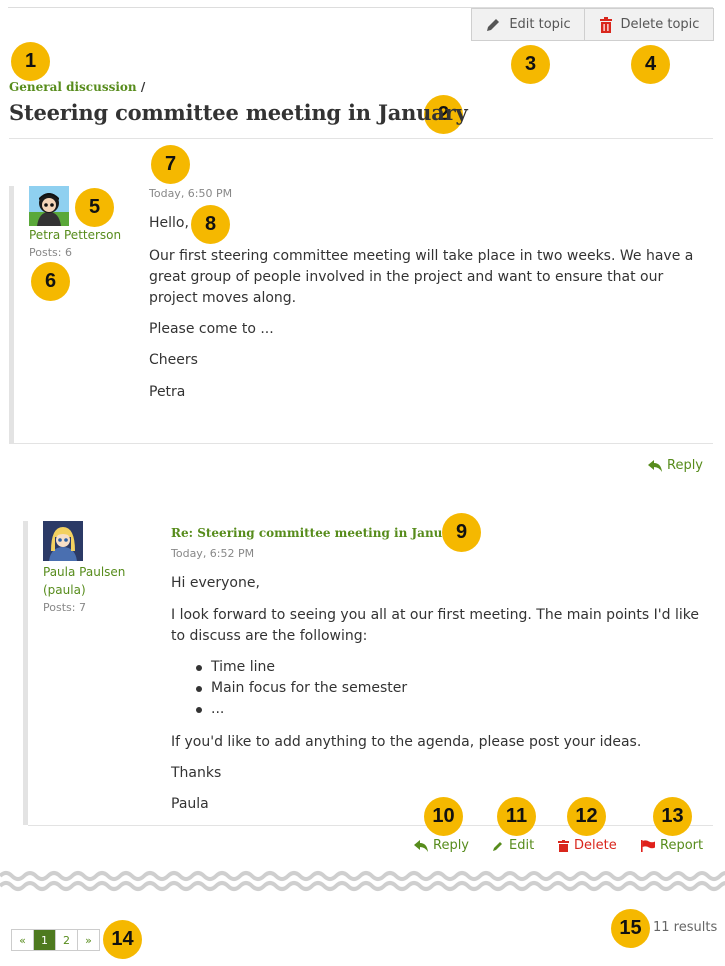 This screenshot has width=725, height=966. I want to click on post2-author-username: (paula), so click(64, 590).